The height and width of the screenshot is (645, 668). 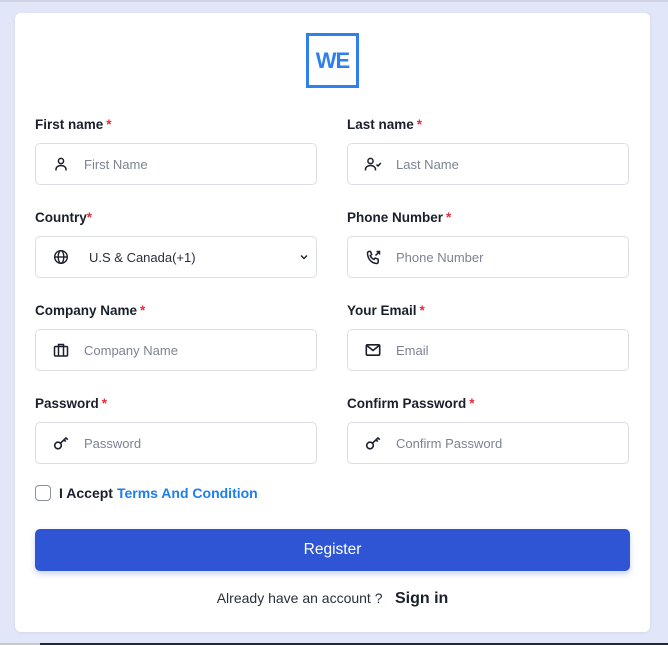 I want to click on last-name-field: Last name *, so click(x=488, y=151).